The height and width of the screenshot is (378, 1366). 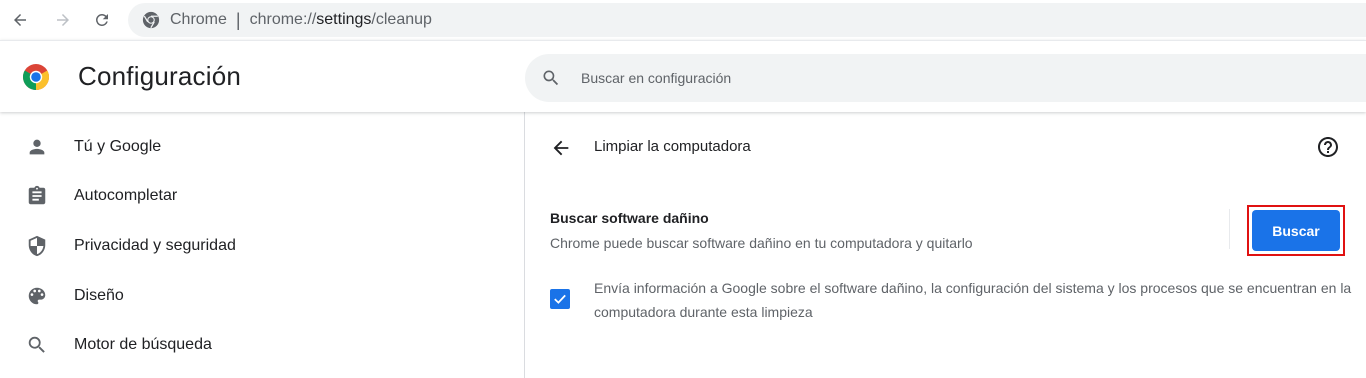 What do you see at coordinates (1229, 229) in the screenshot?
I see `row-separator` at bounding box center [1229, 229].